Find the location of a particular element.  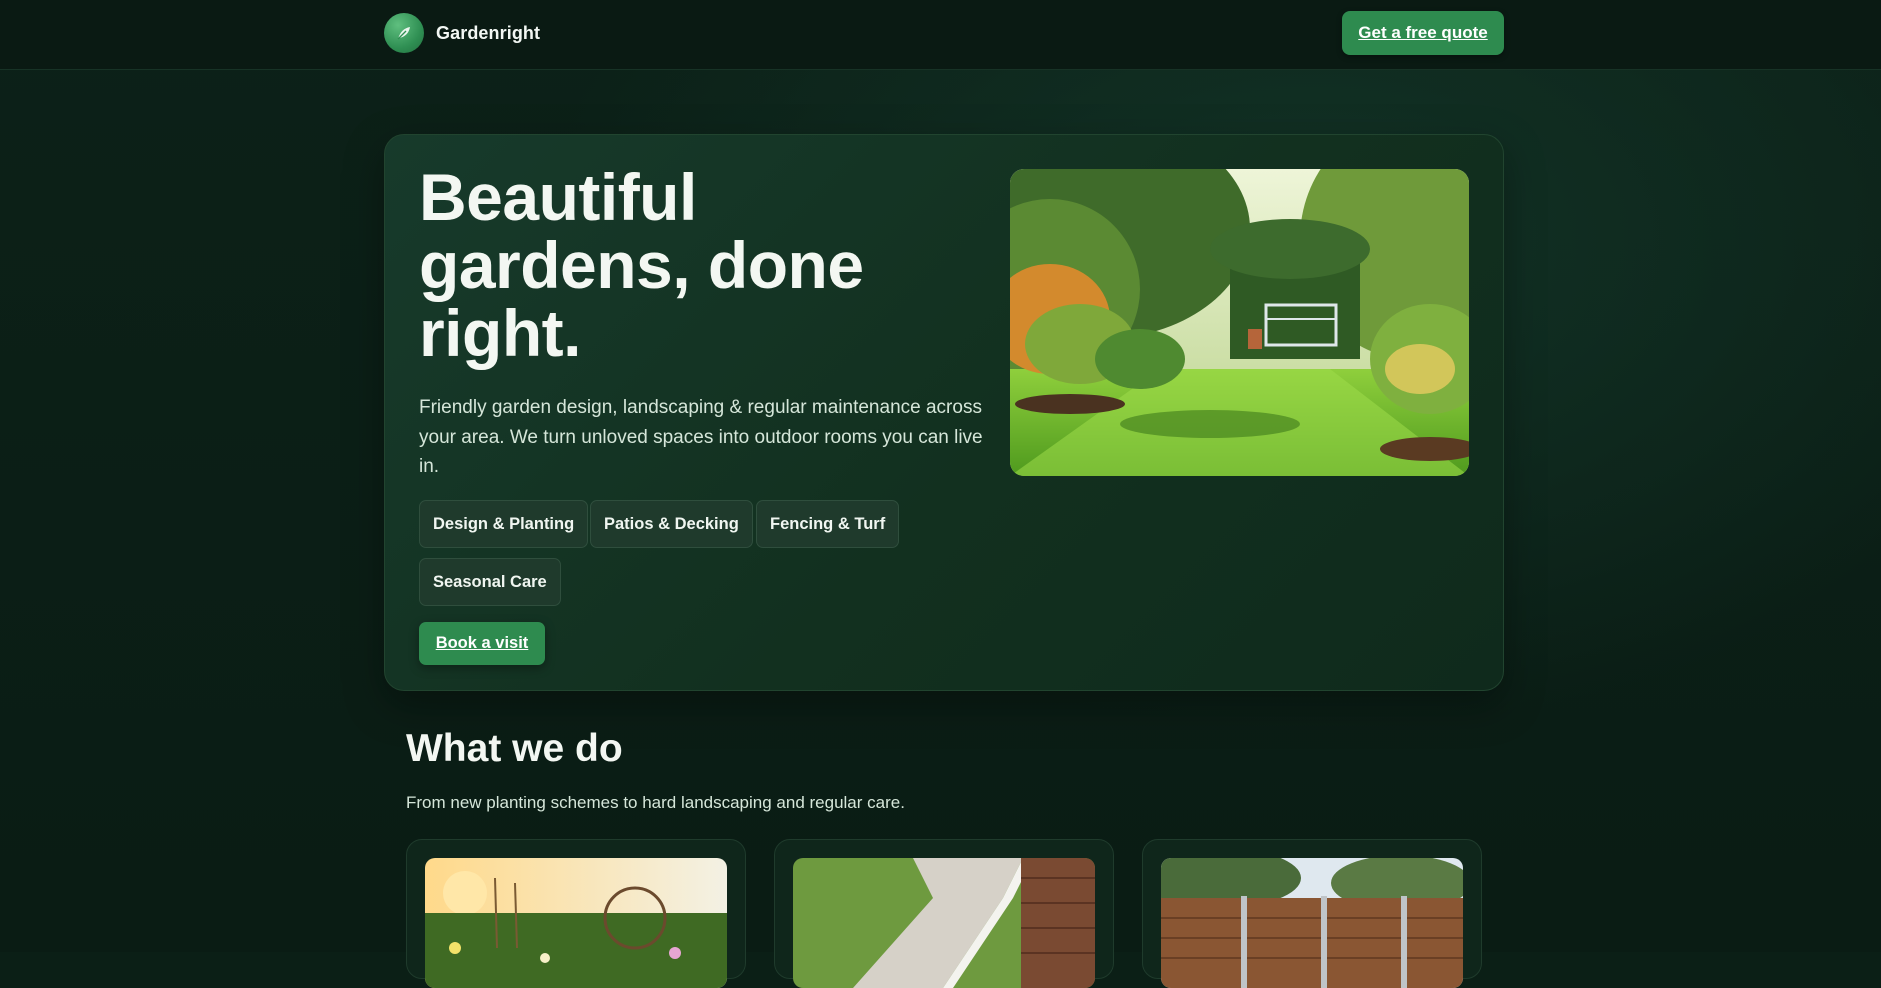

service-card-planting is located at coordinates (576, 913).